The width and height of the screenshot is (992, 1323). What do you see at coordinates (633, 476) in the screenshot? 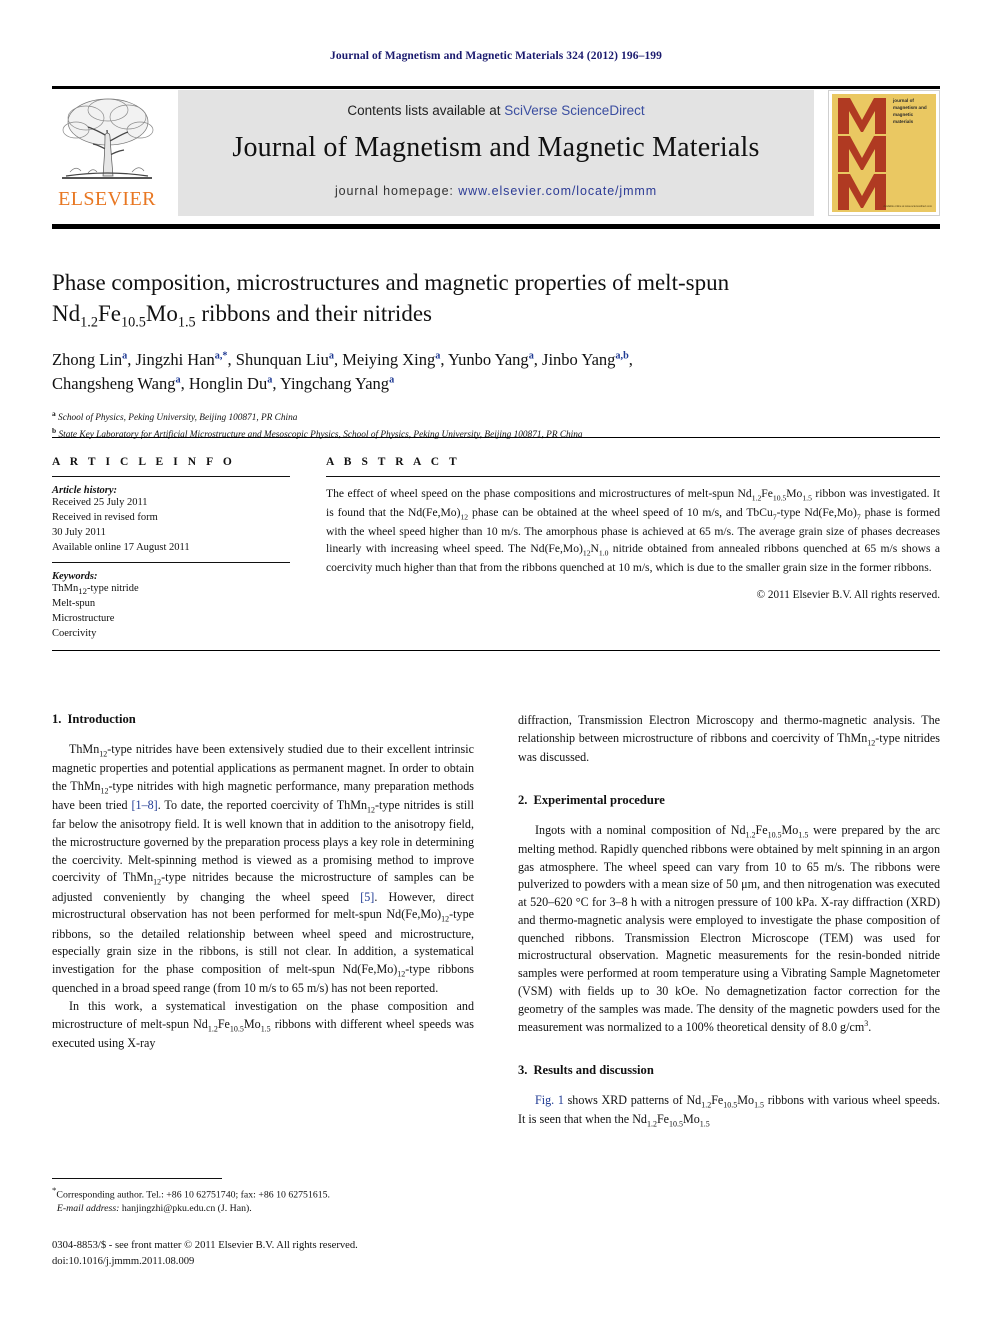
I see `abstract-divider` at bounding box center [633, 476].